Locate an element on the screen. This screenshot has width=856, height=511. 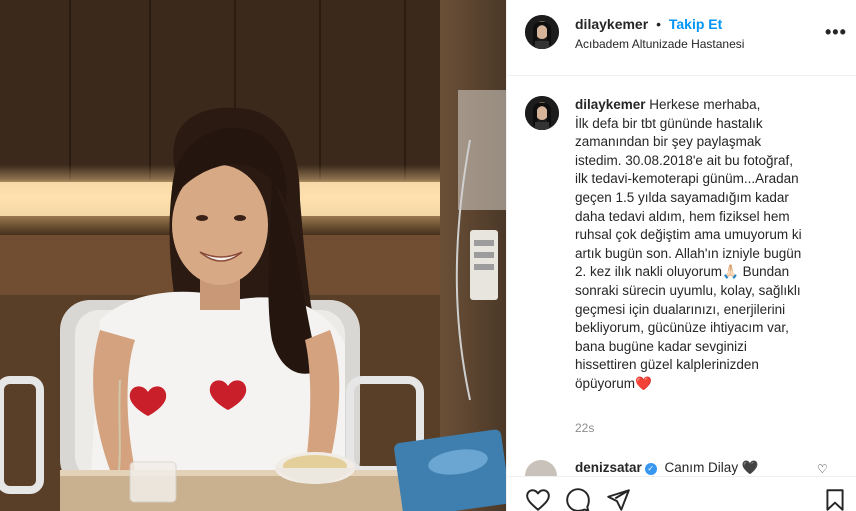
action-bar is located at coordinates (681, 493).